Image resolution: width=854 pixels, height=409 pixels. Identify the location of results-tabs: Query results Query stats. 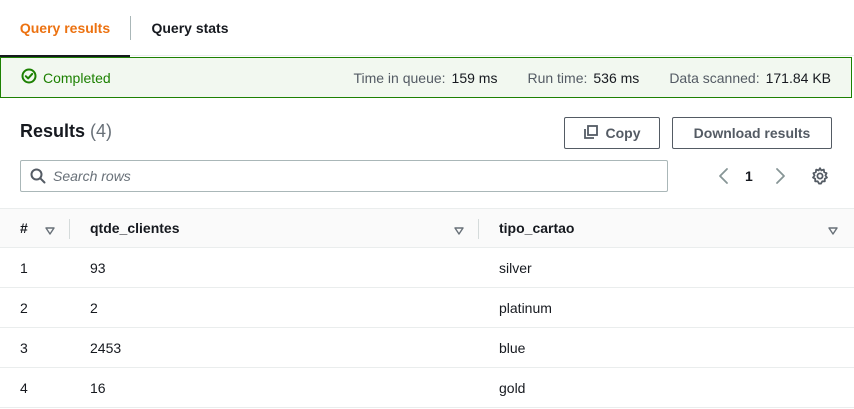
(427, 28).